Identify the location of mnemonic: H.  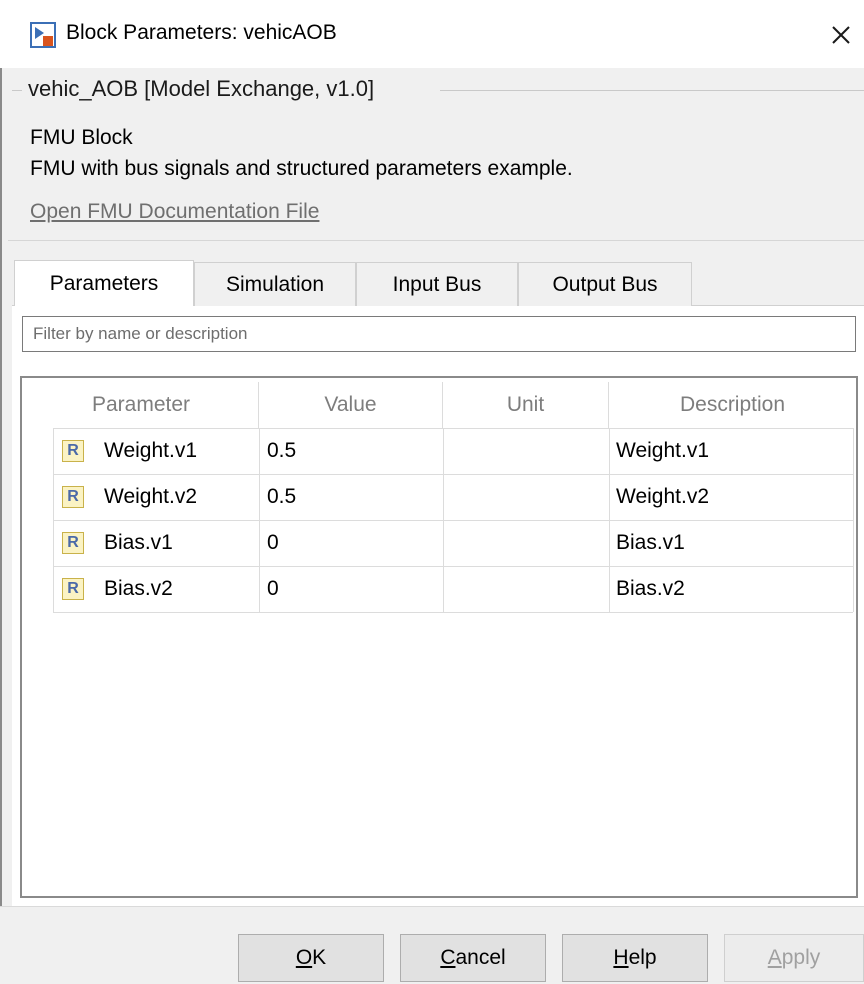
(621, 957).